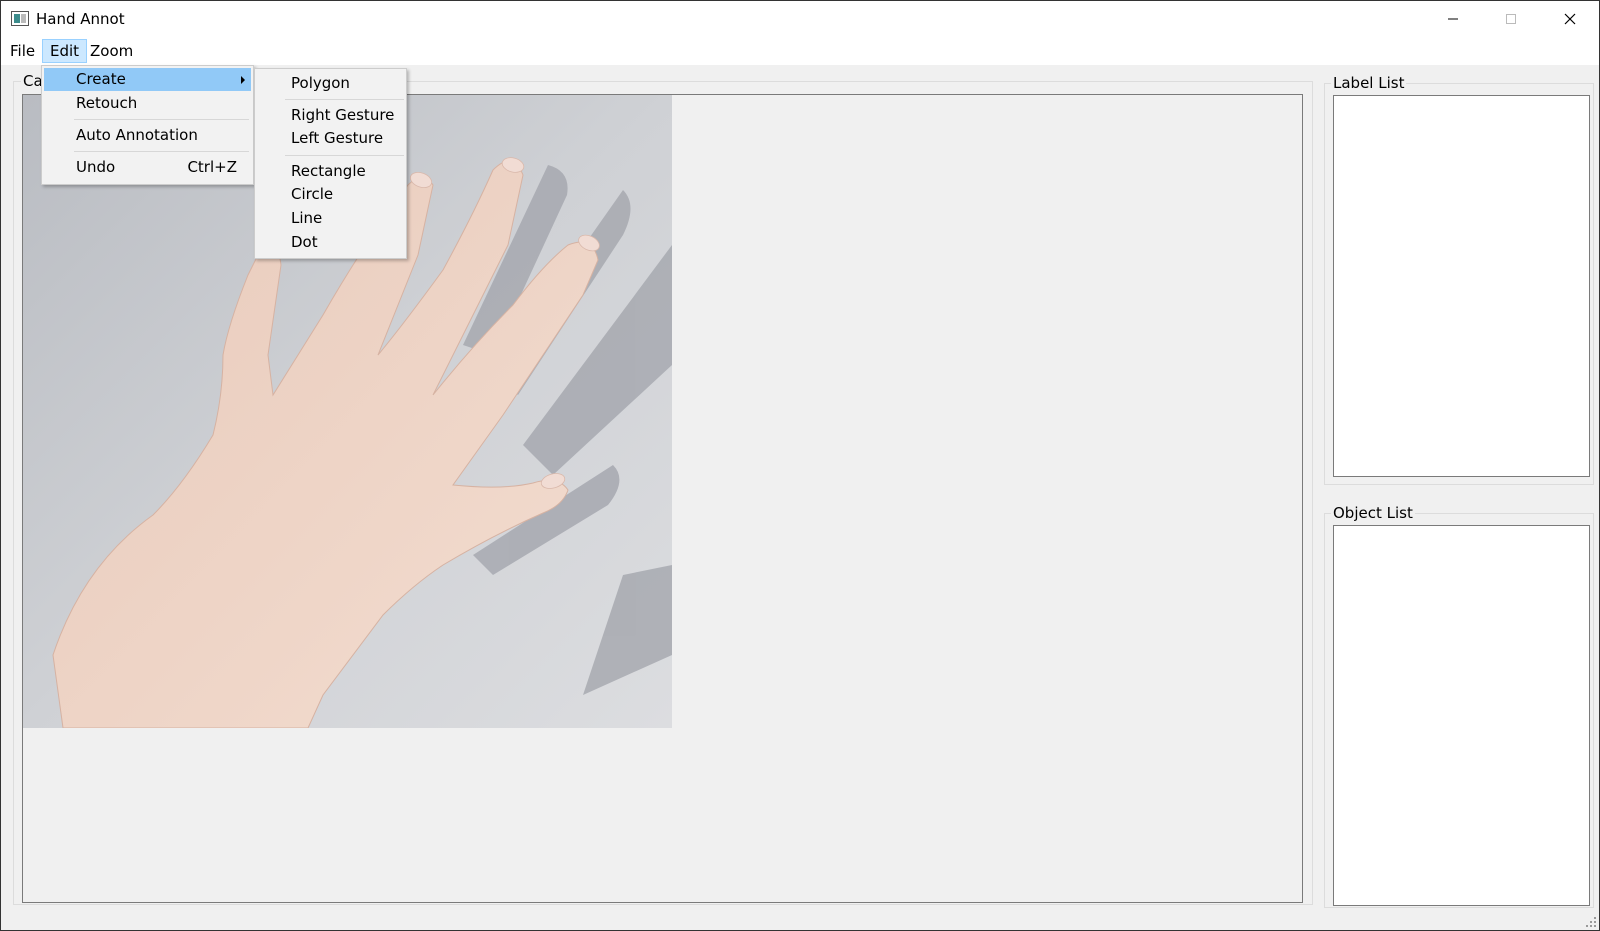 The width and height of the screenshot is (1600, 931). Describe the element at coordinates (800, 51) in the screenshot. I see `menu-bar: File Edit Zoom` at that location.